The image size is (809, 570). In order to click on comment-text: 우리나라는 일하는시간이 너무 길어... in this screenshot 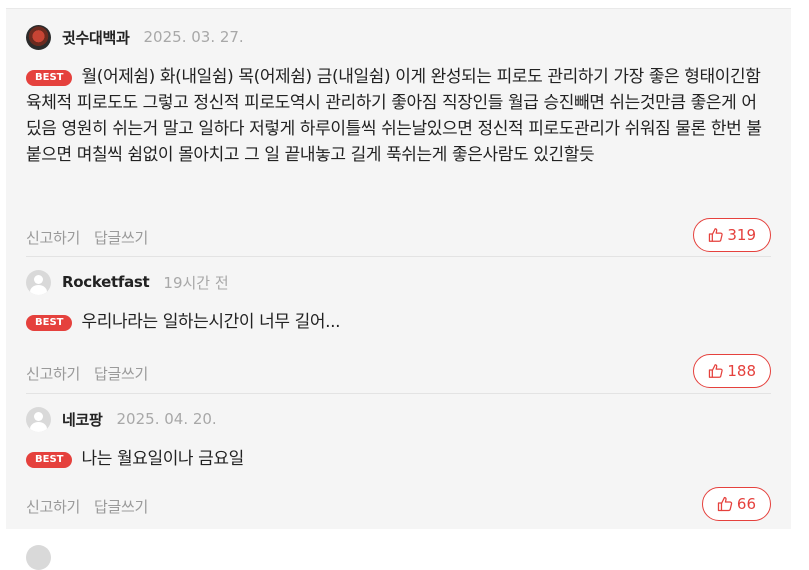, I will do `click(211, 322)`.